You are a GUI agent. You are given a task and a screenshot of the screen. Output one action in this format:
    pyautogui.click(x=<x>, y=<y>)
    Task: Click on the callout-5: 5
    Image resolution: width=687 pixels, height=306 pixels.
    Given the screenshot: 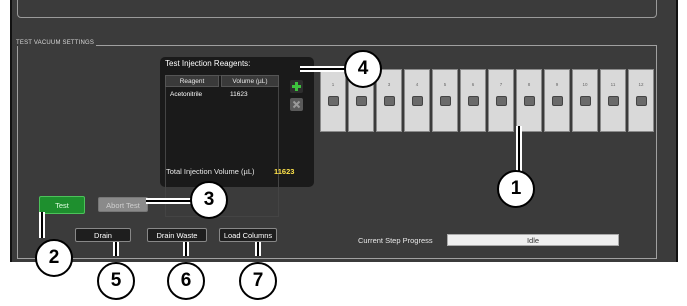 What is the action you would take?
    pyautogui.click(x=116, y=281)
    